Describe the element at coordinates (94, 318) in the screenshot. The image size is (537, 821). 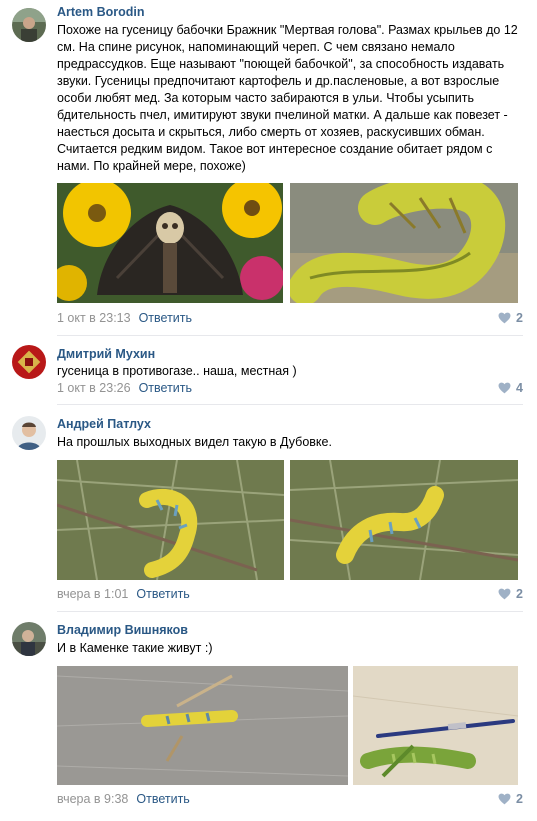
I see `comment-date: 1 окт в 23:13` at that location.